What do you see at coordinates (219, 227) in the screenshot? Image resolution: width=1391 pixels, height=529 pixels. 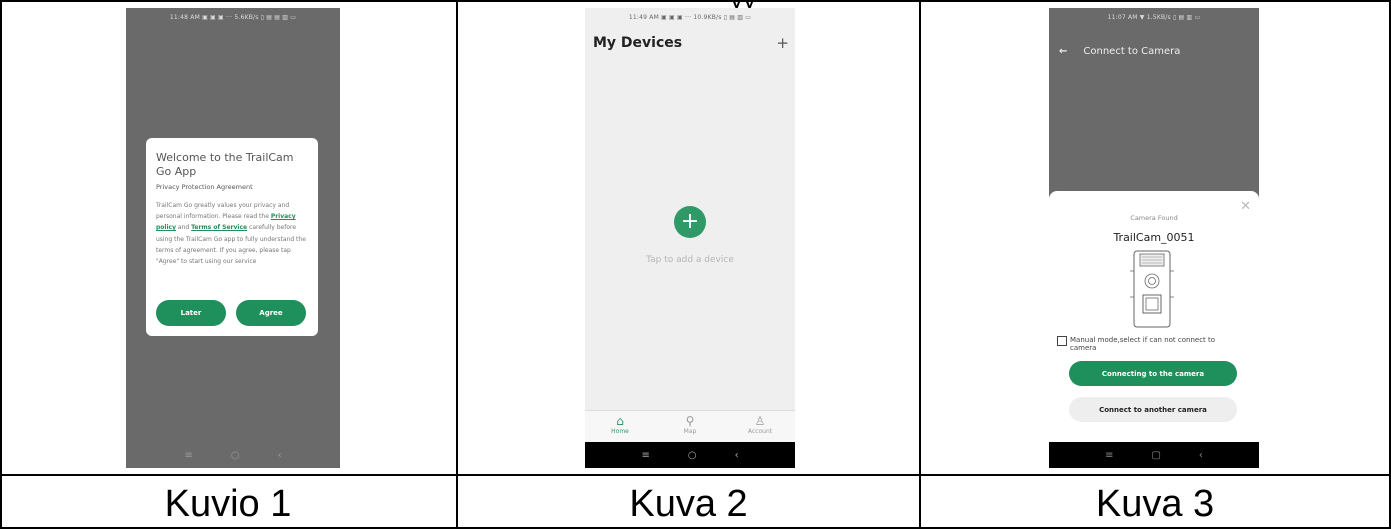 I see `terms-of-service-link: Terms of Service` at bounding box center [219, 227].